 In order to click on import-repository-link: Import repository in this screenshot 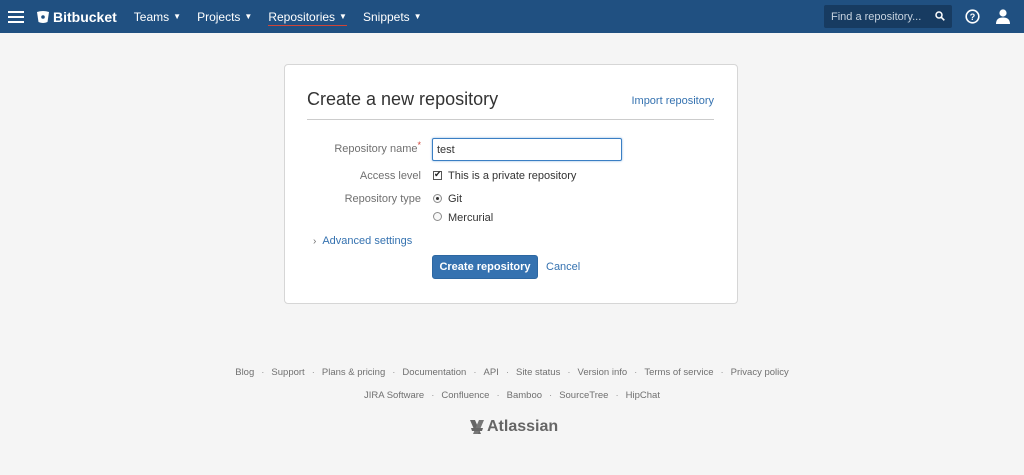, I will do `click(672, 101)`.